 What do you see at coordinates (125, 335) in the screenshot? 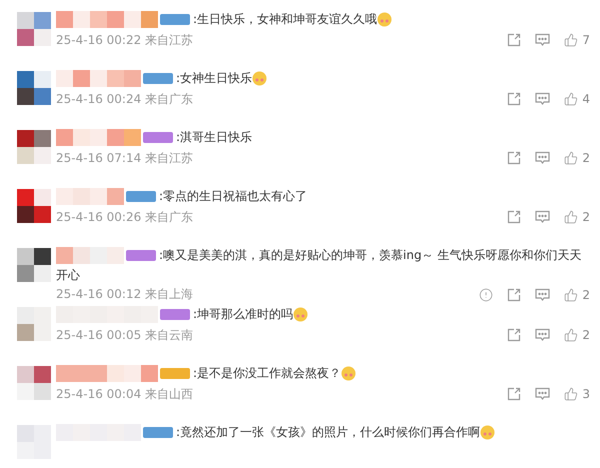
I see `comment-date: 25-4-16 00:05 来自云南` at bounding box center [125, 335].